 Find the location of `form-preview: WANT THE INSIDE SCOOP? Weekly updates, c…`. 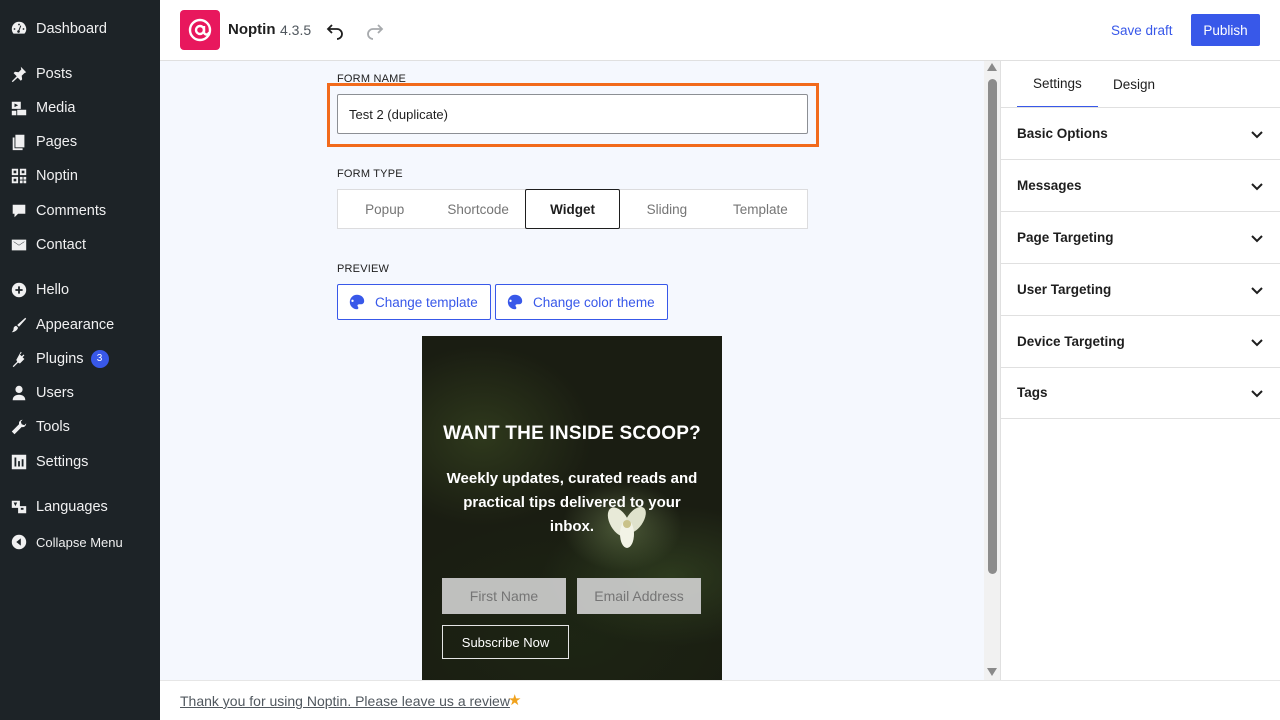

form-preview: WANT THE INSIDE SCOOP? Weekly updates, c… is located at coordinates (572, 508).